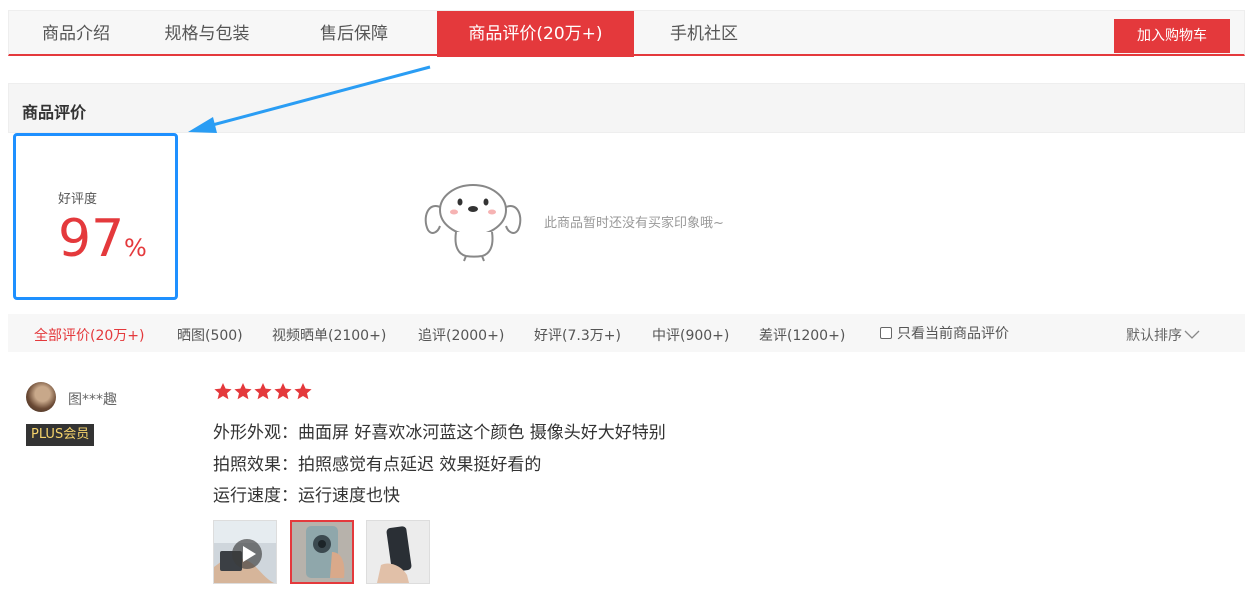 The image size is (1252, 606). Describe the element at coordinates (439, 433) in the screenshot. I see `review-text-appearance: 外形外观：曲面屏 好喜欢冰河蓝这个颜色 摄像头好大好特别` at that location.